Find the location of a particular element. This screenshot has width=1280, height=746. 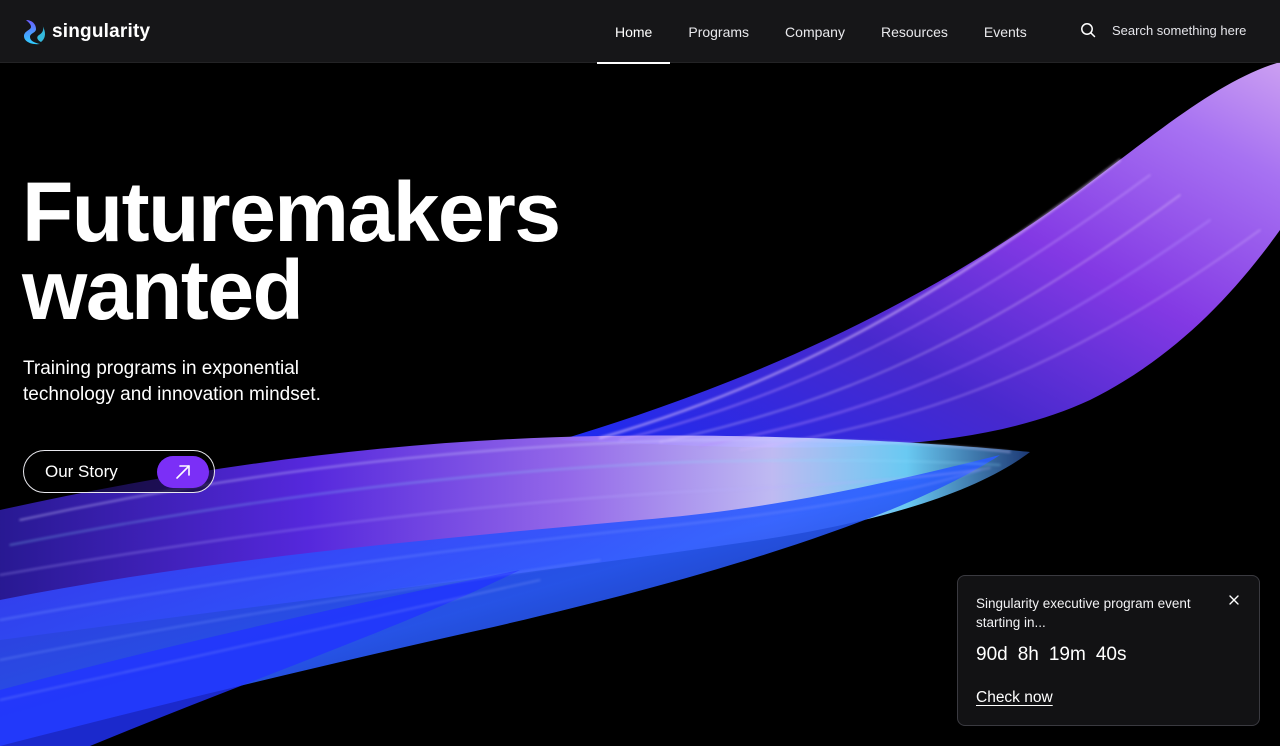

nav-item-events: Events is located at coordinates (1005, 31).